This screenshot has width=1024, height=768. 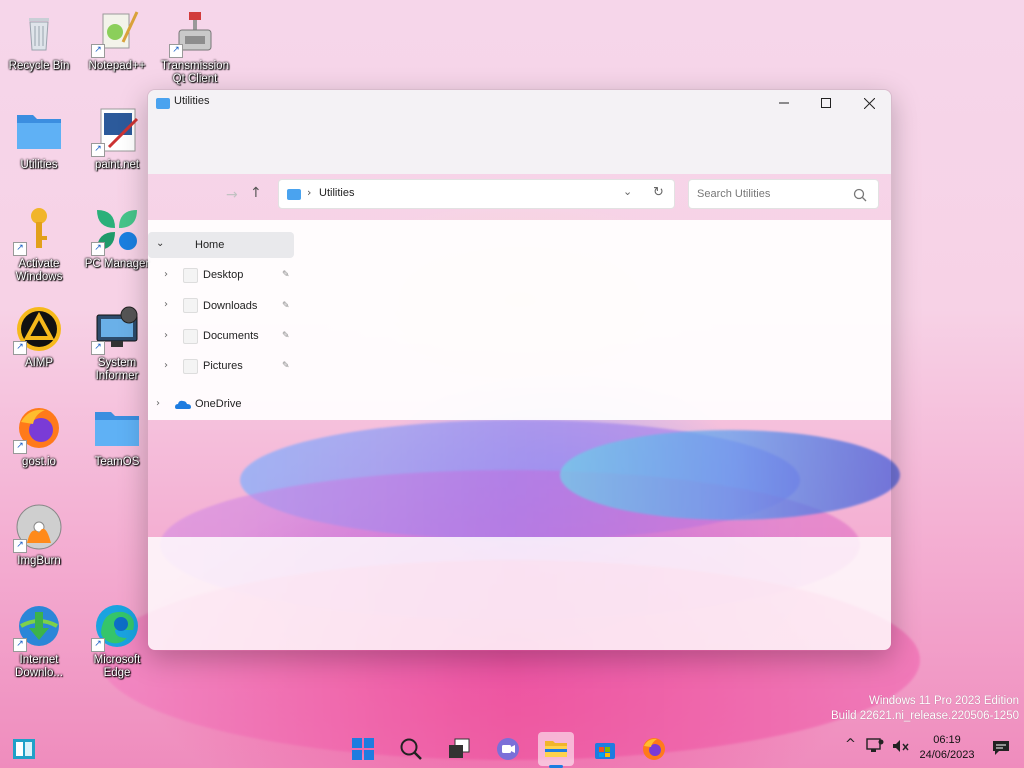 I want to click on file-explorer-taskbar-button, so click(x=556, y=749).